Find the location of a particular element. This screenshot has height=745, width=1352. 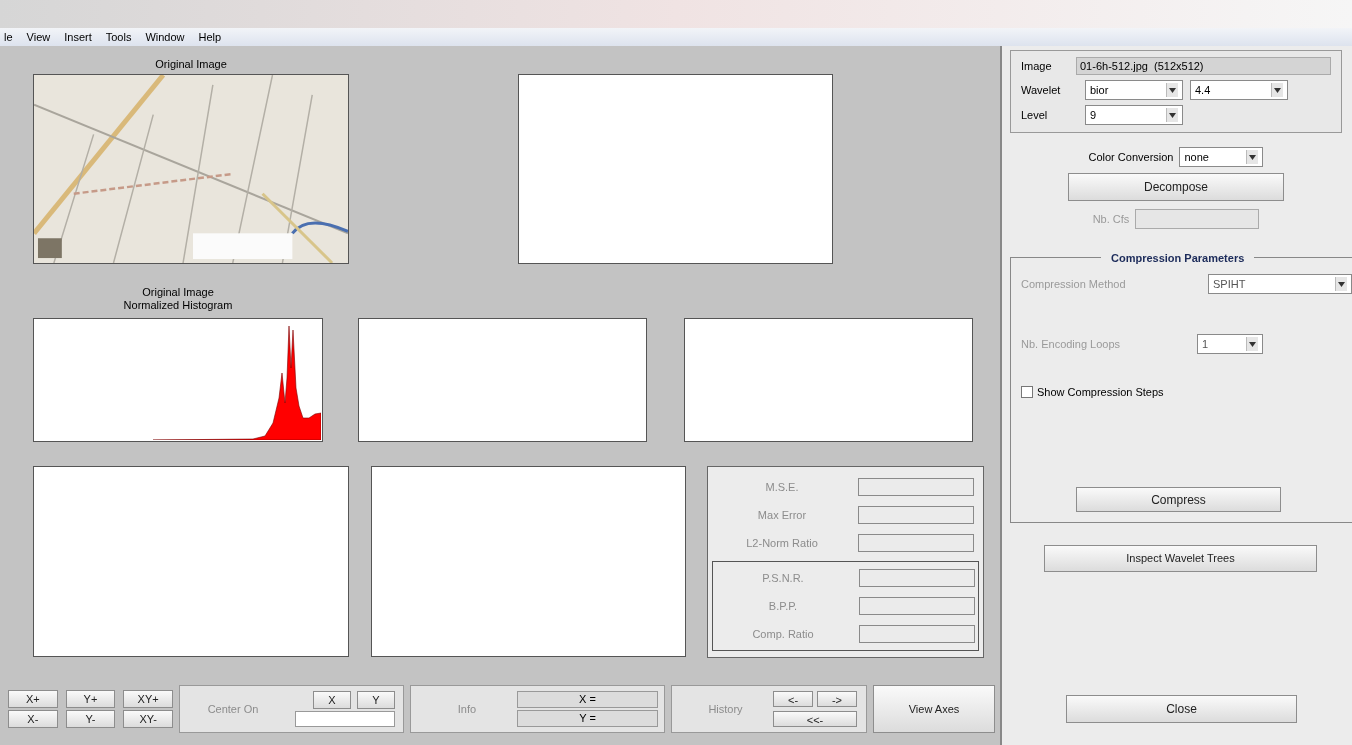

stat-label: B.P.P. is located at coordinates (783, 606).